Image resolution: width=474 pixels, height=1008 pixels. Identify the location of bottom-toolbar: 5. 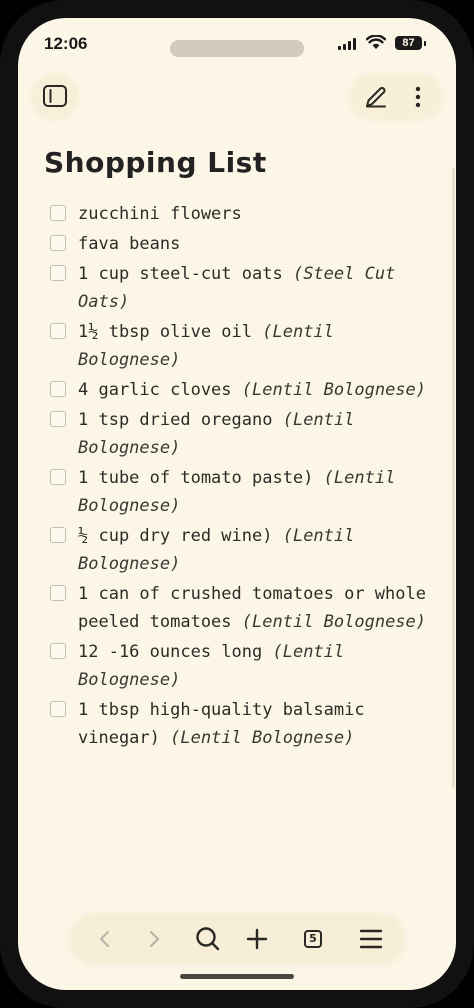
(237, 939).